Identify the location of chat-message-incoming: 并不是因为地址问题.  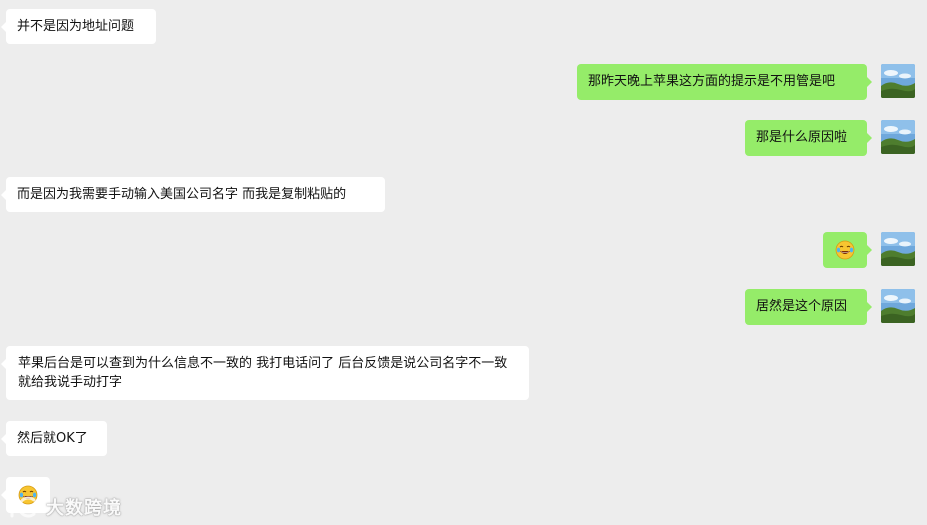
(78, 26).